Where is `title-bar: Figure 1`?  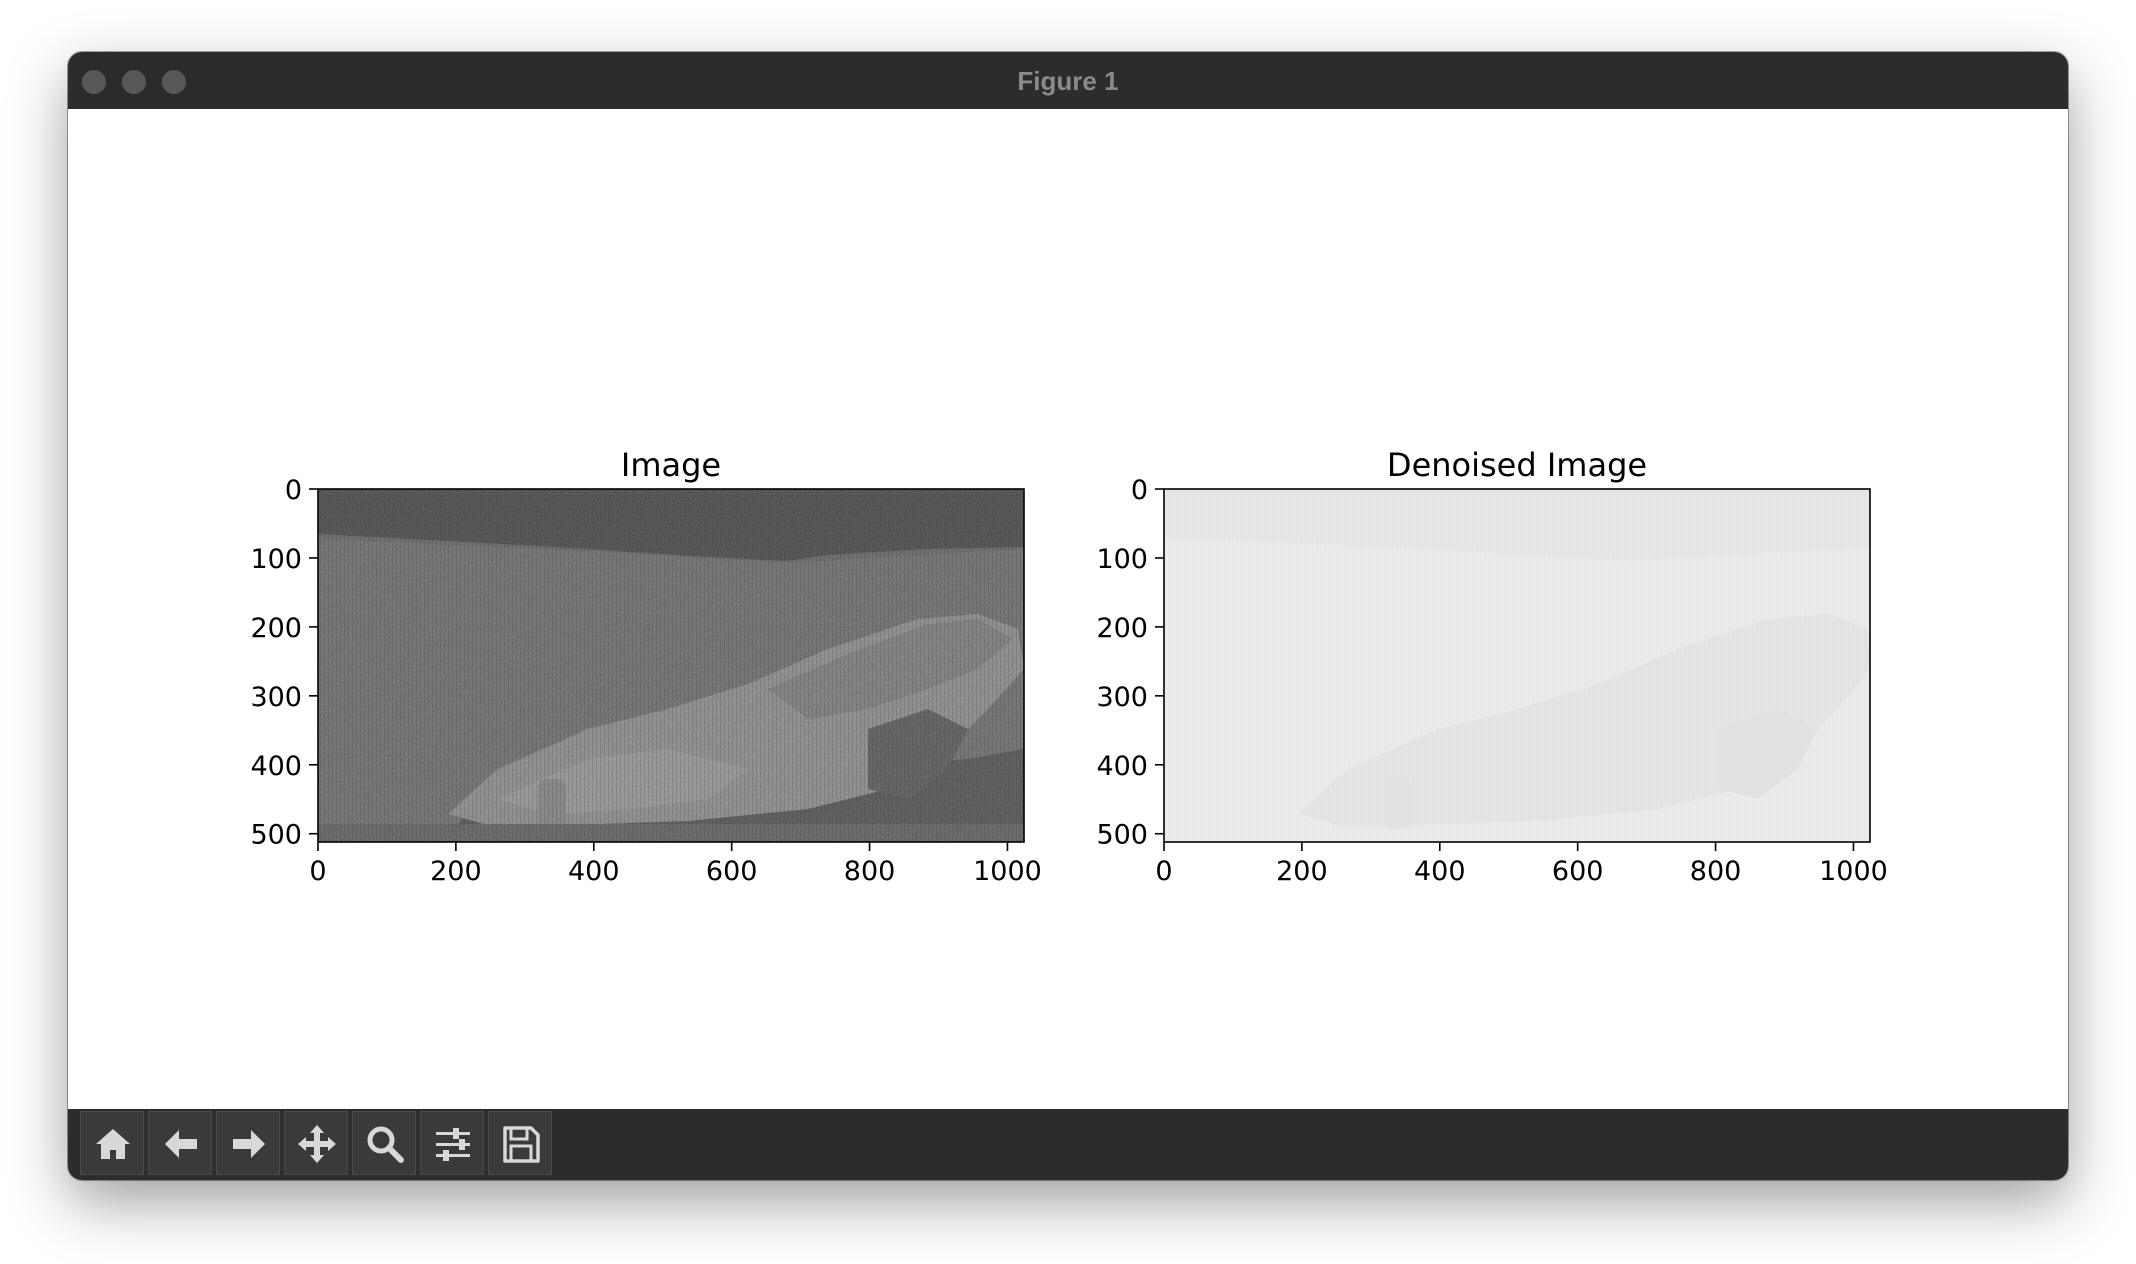 title-bar: Figure 1 is located at coordinates (1068, 80).